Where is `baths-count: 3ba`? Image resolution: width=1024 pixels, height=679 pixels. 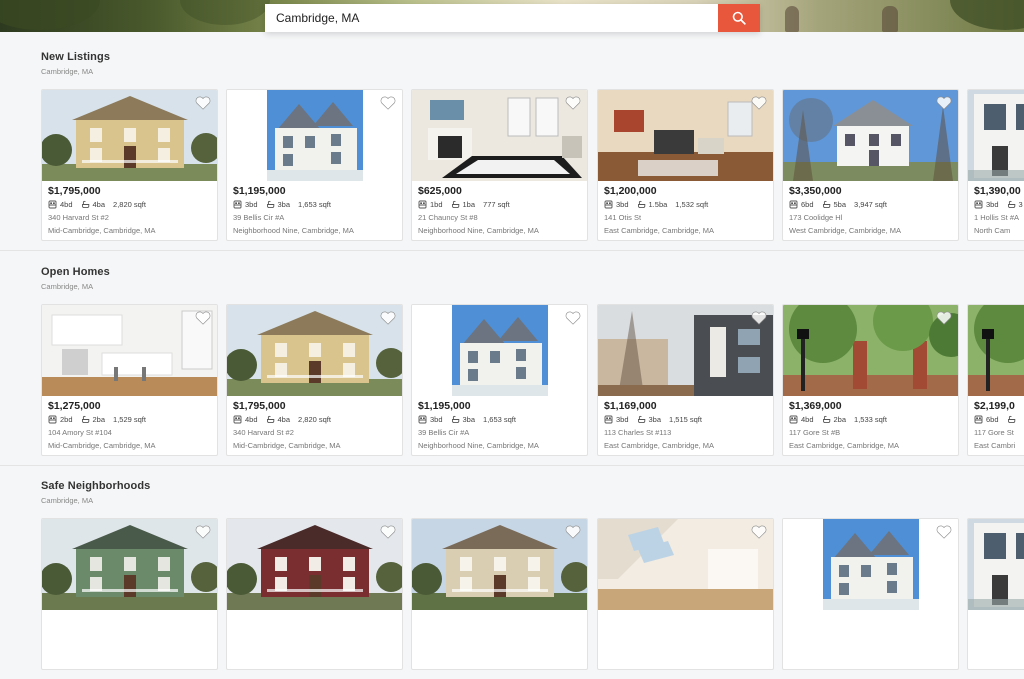 baths-count: 3ba is located at coordinates (655, 419).